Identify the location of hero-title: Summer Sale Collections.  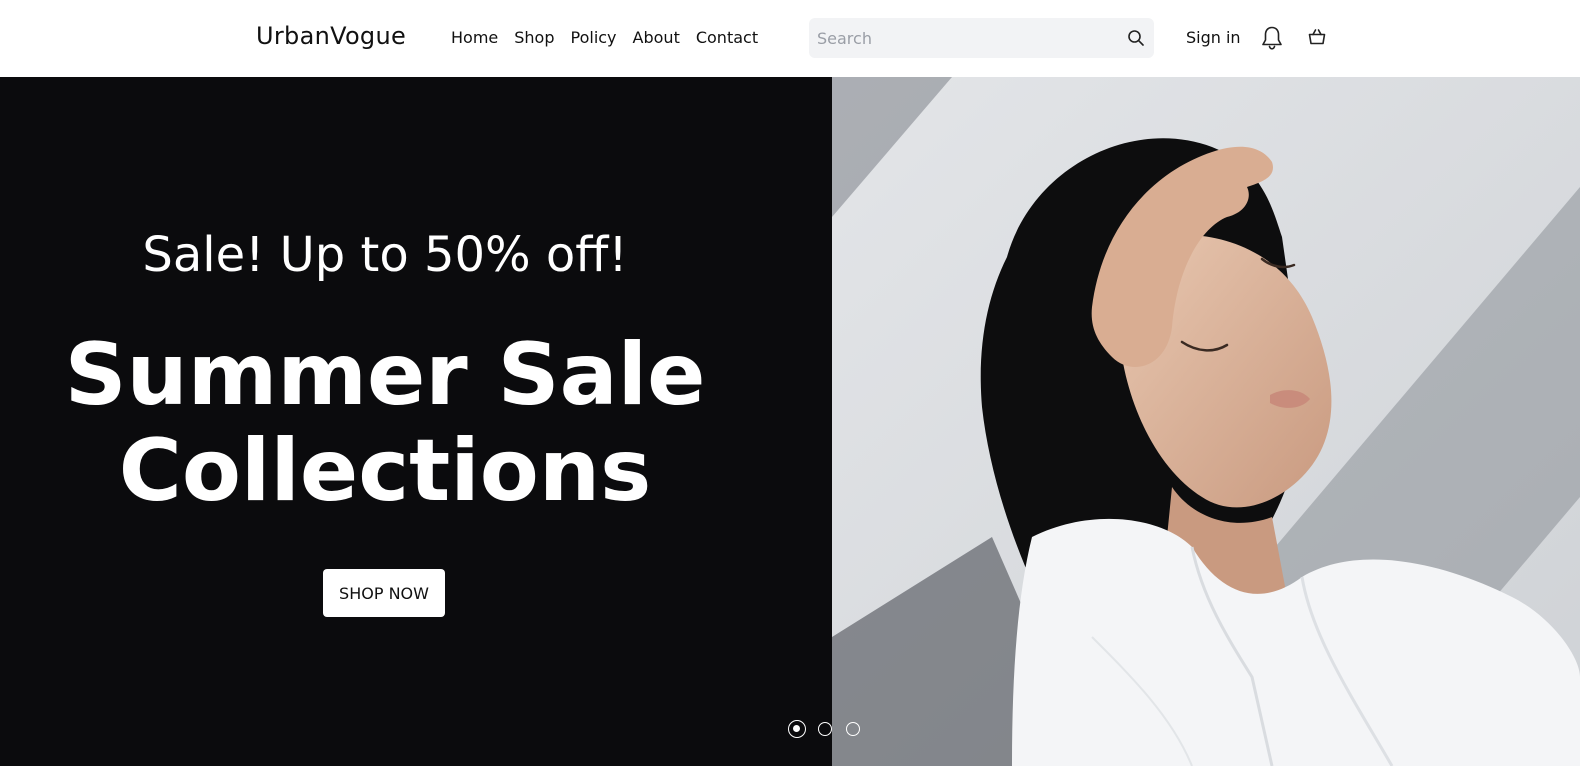
(385, 423).